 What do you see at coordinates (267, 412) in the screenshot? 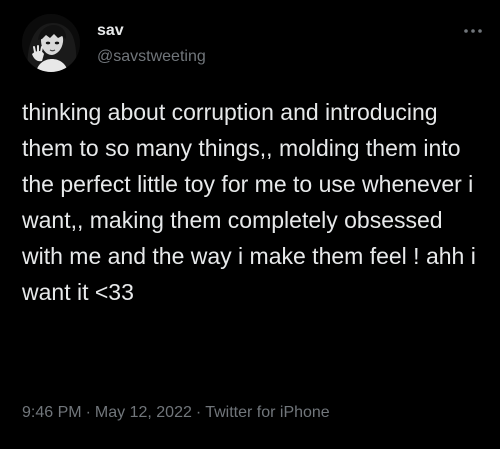
I see `tweet-source: Twitter for iPhone` at bounding box center [267, 412].